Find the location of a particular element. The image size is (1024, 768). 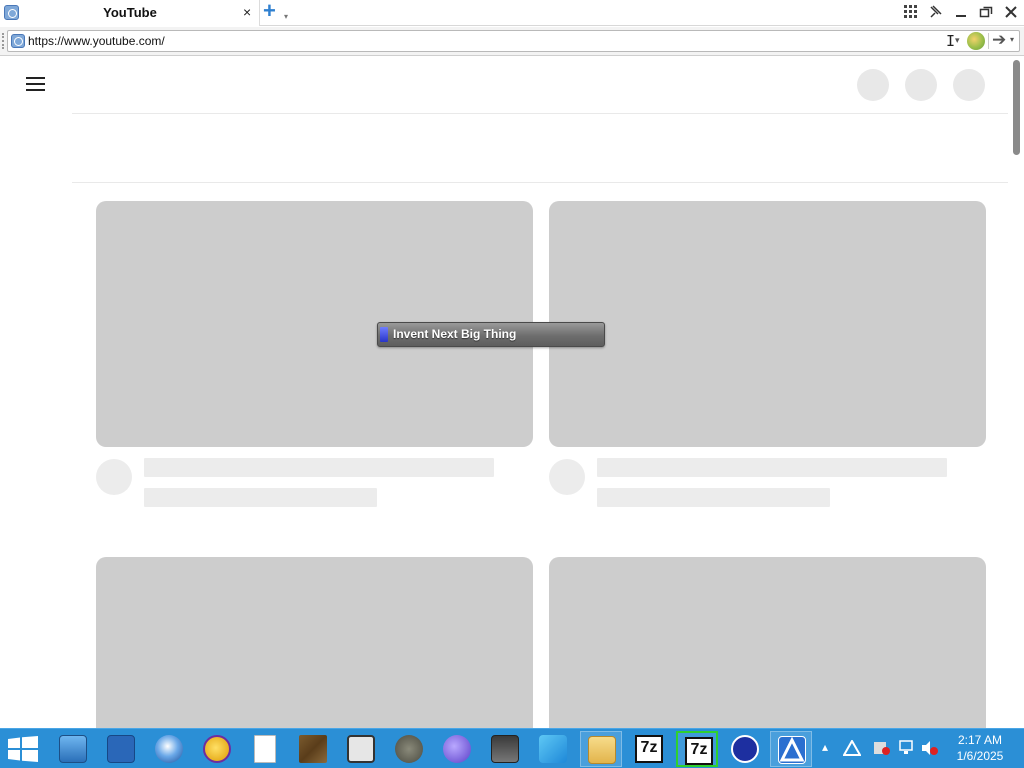

scrollbar-thumb is located at coordinates (1016, 107).